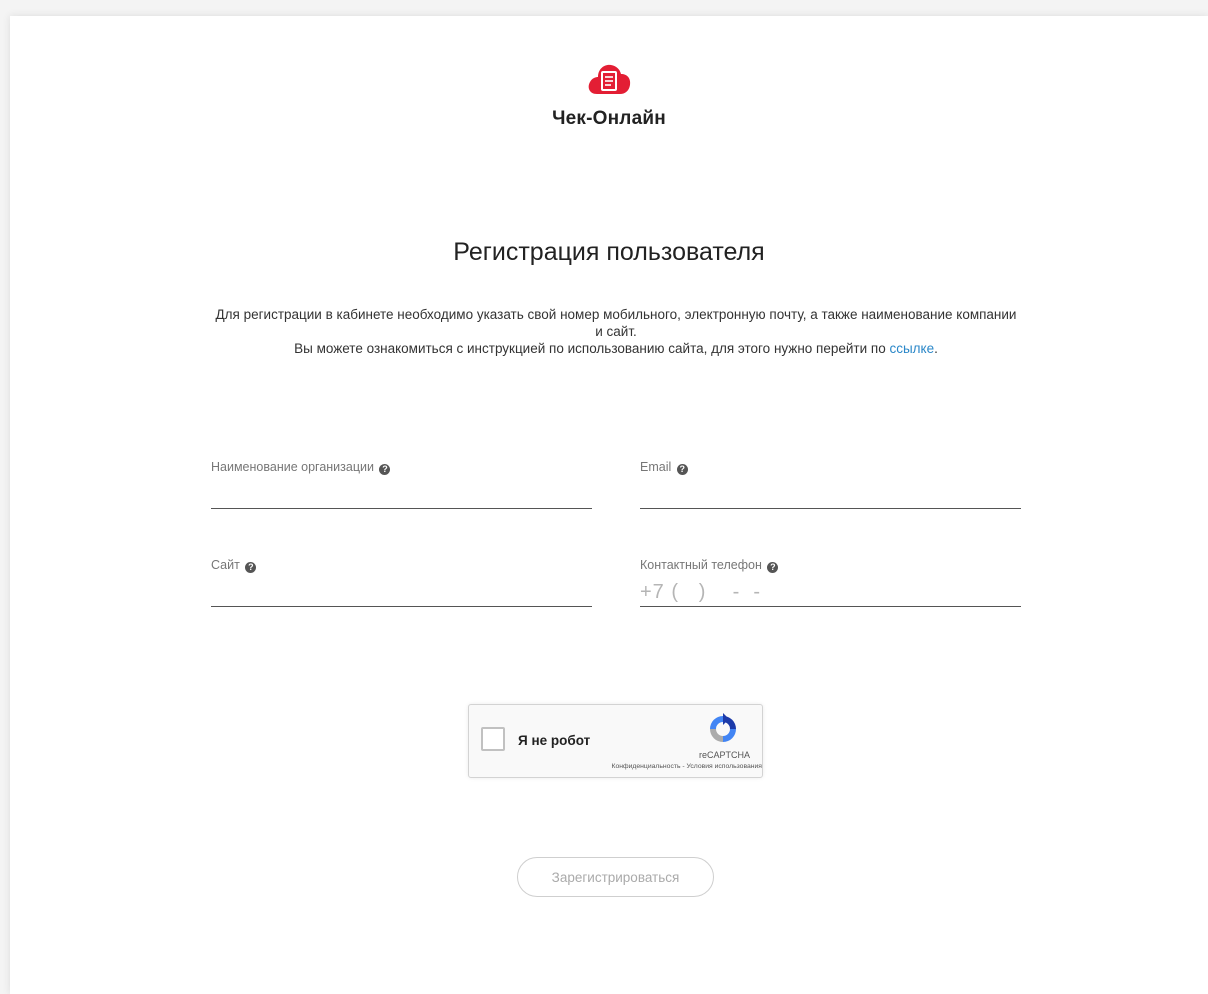 The image size is (1208, 994). I want to click on site-field: Сайт ?, so click(401, 588).